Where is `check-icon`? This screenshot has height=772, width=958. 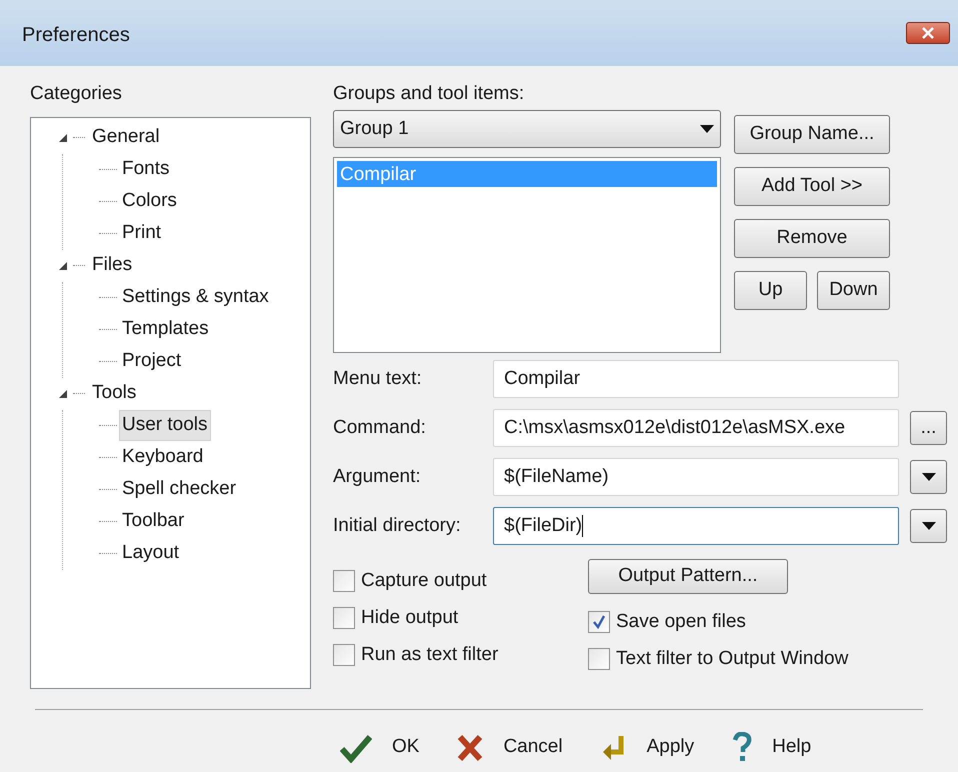 check-icon is located at coordinates (599, 622).